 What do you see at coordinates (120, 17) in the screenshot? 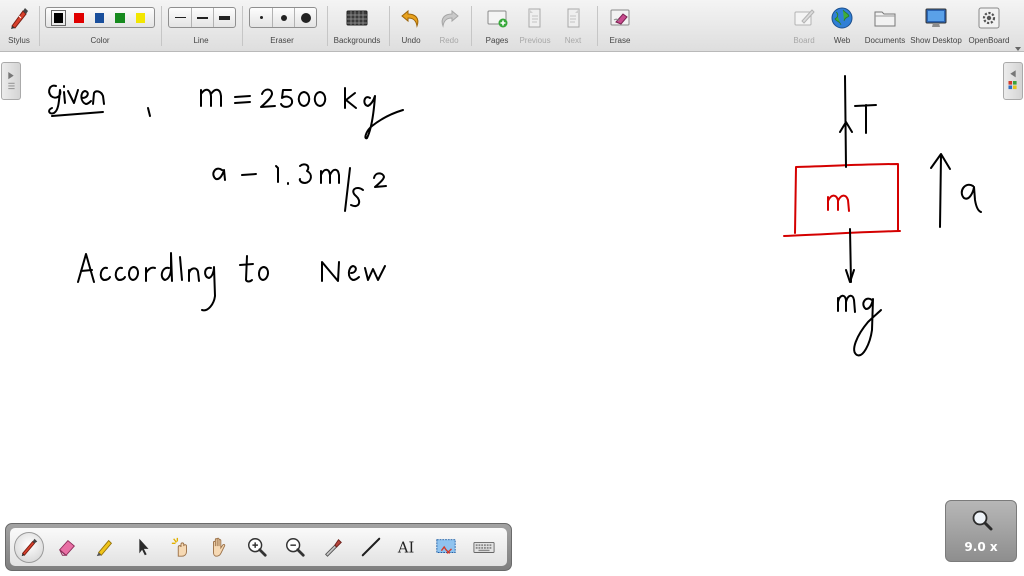
I see `color-swatch-green` at bounding box center [120, 17].